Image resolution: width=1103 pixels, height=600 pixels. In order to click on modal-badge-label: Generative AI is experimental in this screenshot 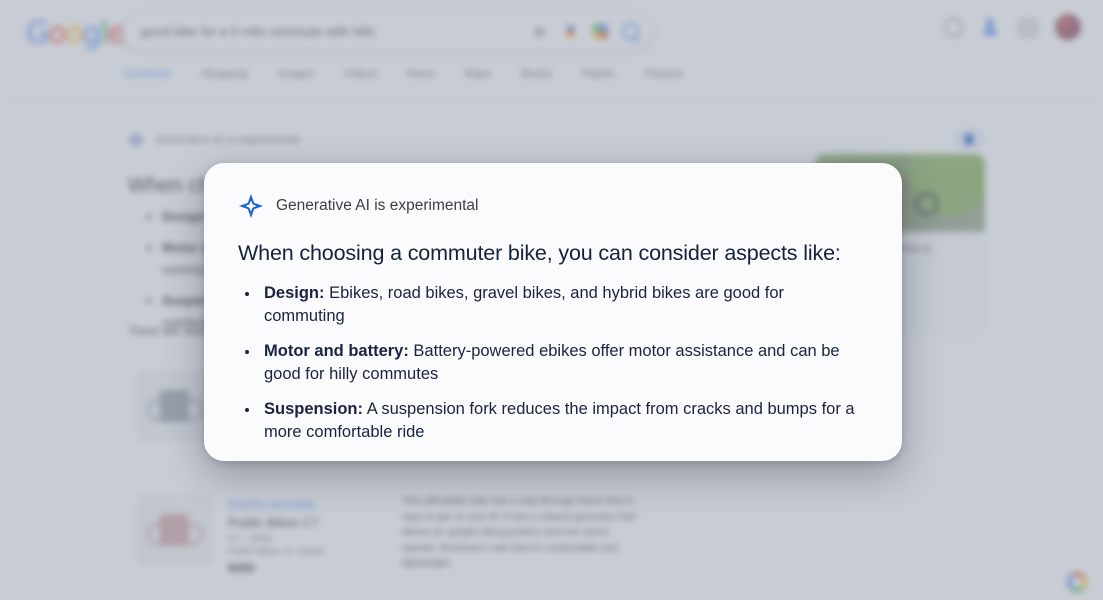, I will do `click(377, 205)`.